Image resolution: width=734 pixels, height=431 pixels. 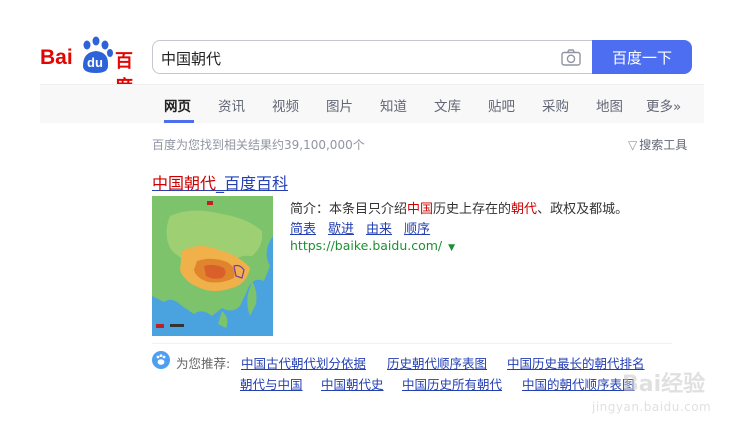 What do you see at coordinates (642, 57) in the screenshot?
I see `search-button: 百度一下` at bounding box center [642, 57].